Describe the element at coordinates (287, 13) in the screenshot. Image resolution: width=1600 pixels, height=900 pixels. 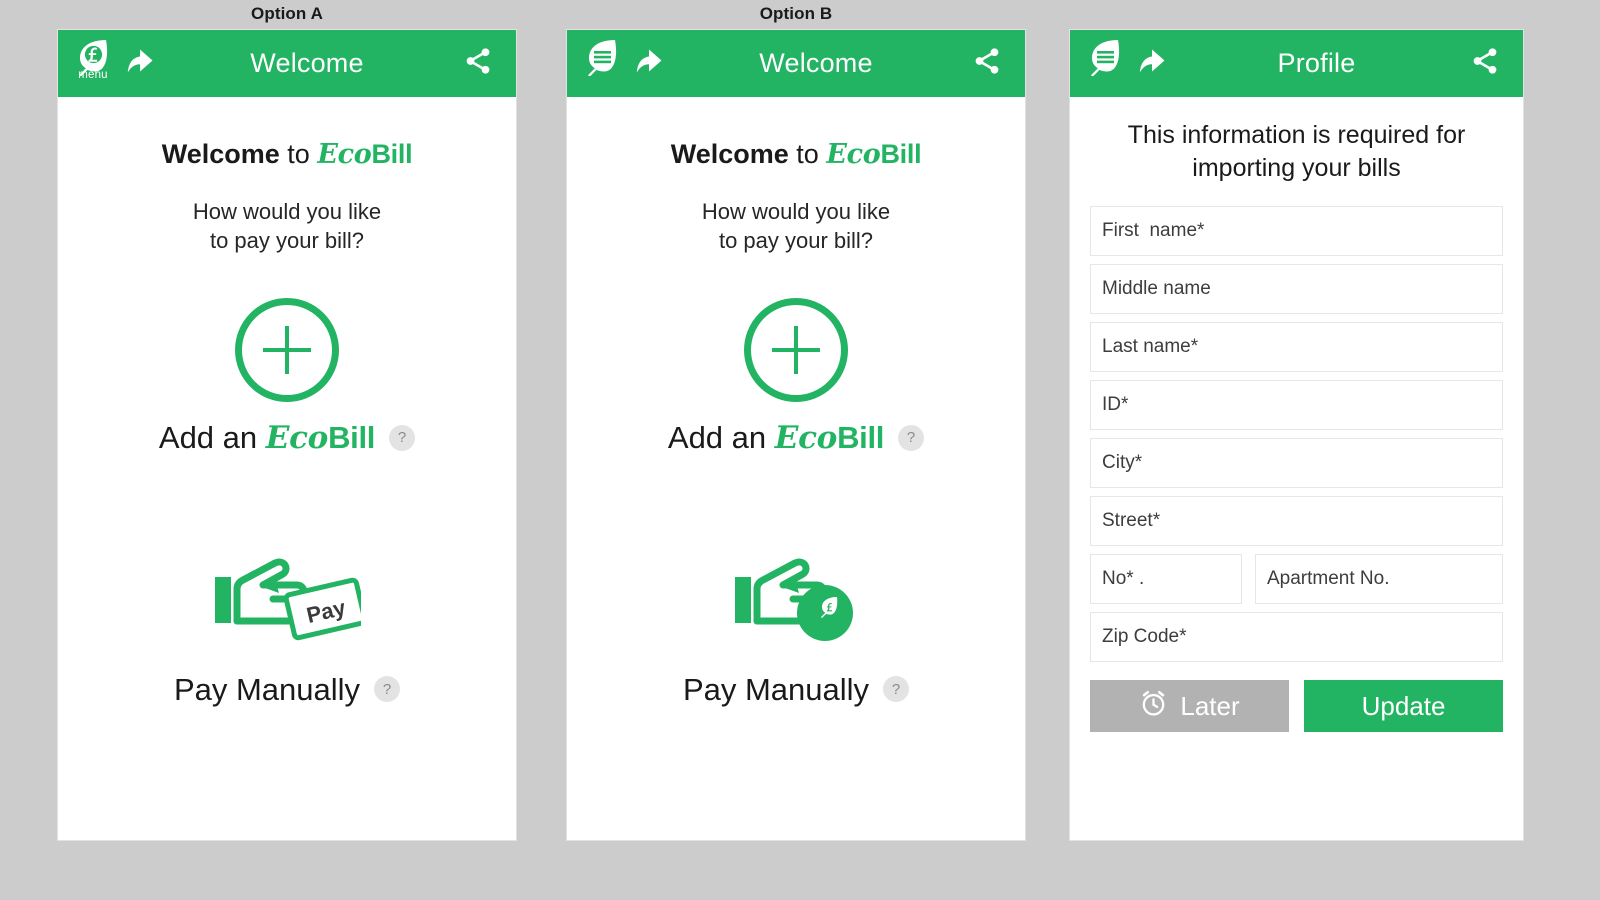
I see `option-a-caption: Option A` at that location.